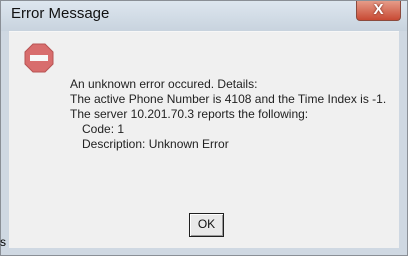 This screenshot has height=256, width=408. What do you see at coordinates (206, 225) in the screenshot?
I see `ok-button: OK` at bounding box center [206, 225].